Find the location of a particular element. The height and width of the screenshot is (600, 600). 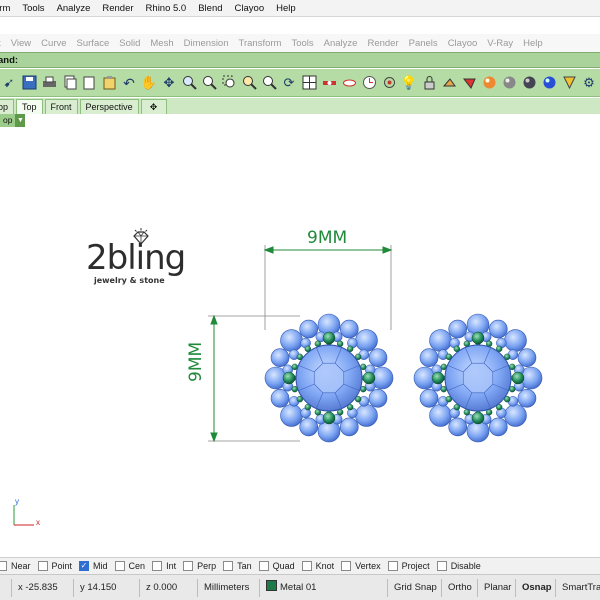

menu-item-form: orm is located at coordinates (5, 8).